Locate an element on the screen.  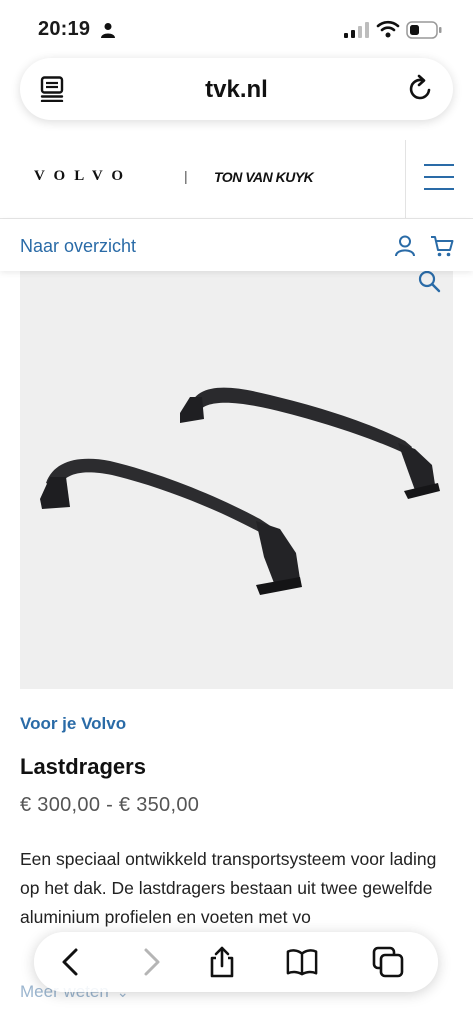
site-header: VOLVO | TON VAN KUYK is located at coordinates (236, 179).